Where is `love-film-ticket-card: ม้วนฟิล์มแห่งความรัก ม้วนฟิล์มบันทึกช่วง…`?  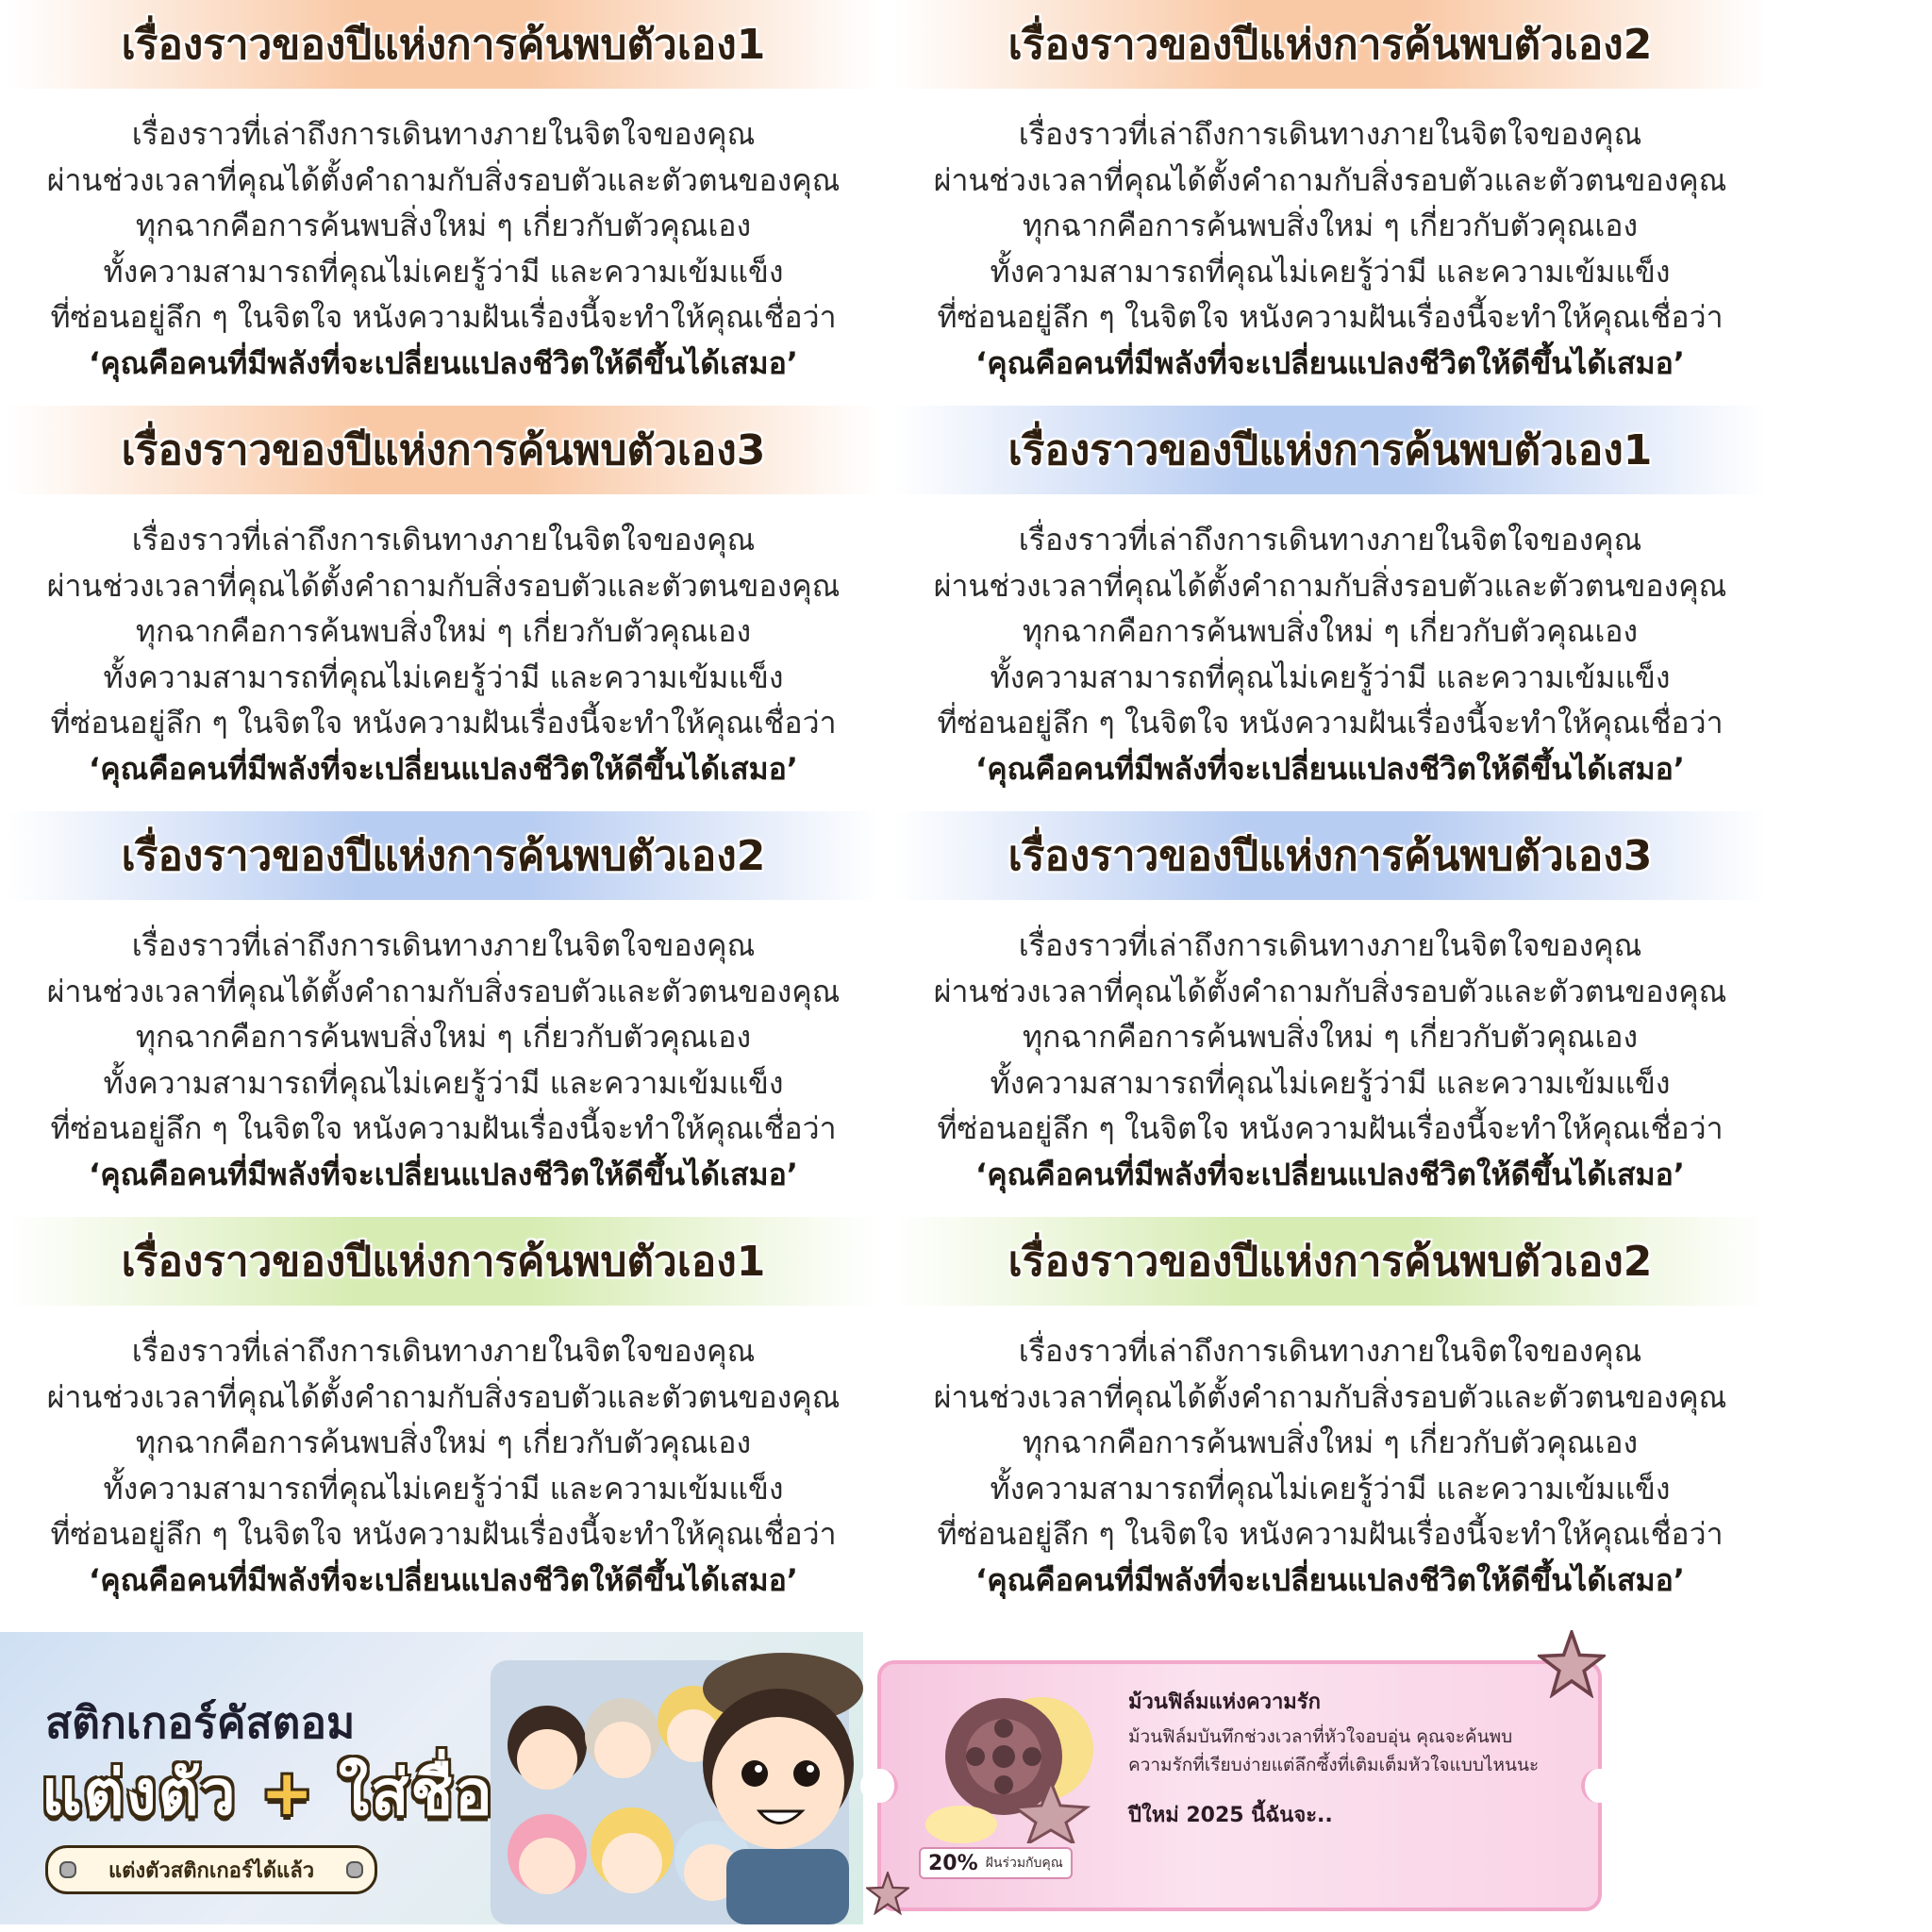
love-film-ticket-card: ม้วนฟิล์มแห่งความรัก ม้วนฟิล์มบันทึกช่วง… is located at coordinates (1239, 1785).